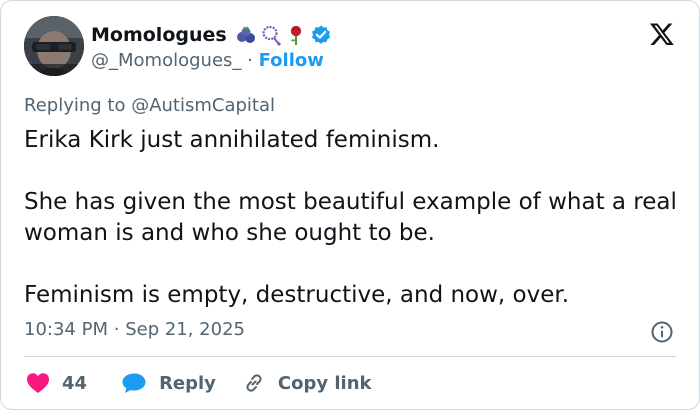 The width and height of the screenshot is (700, 410). I want to click on copy-link-button: Copy link, so click(307, 383).